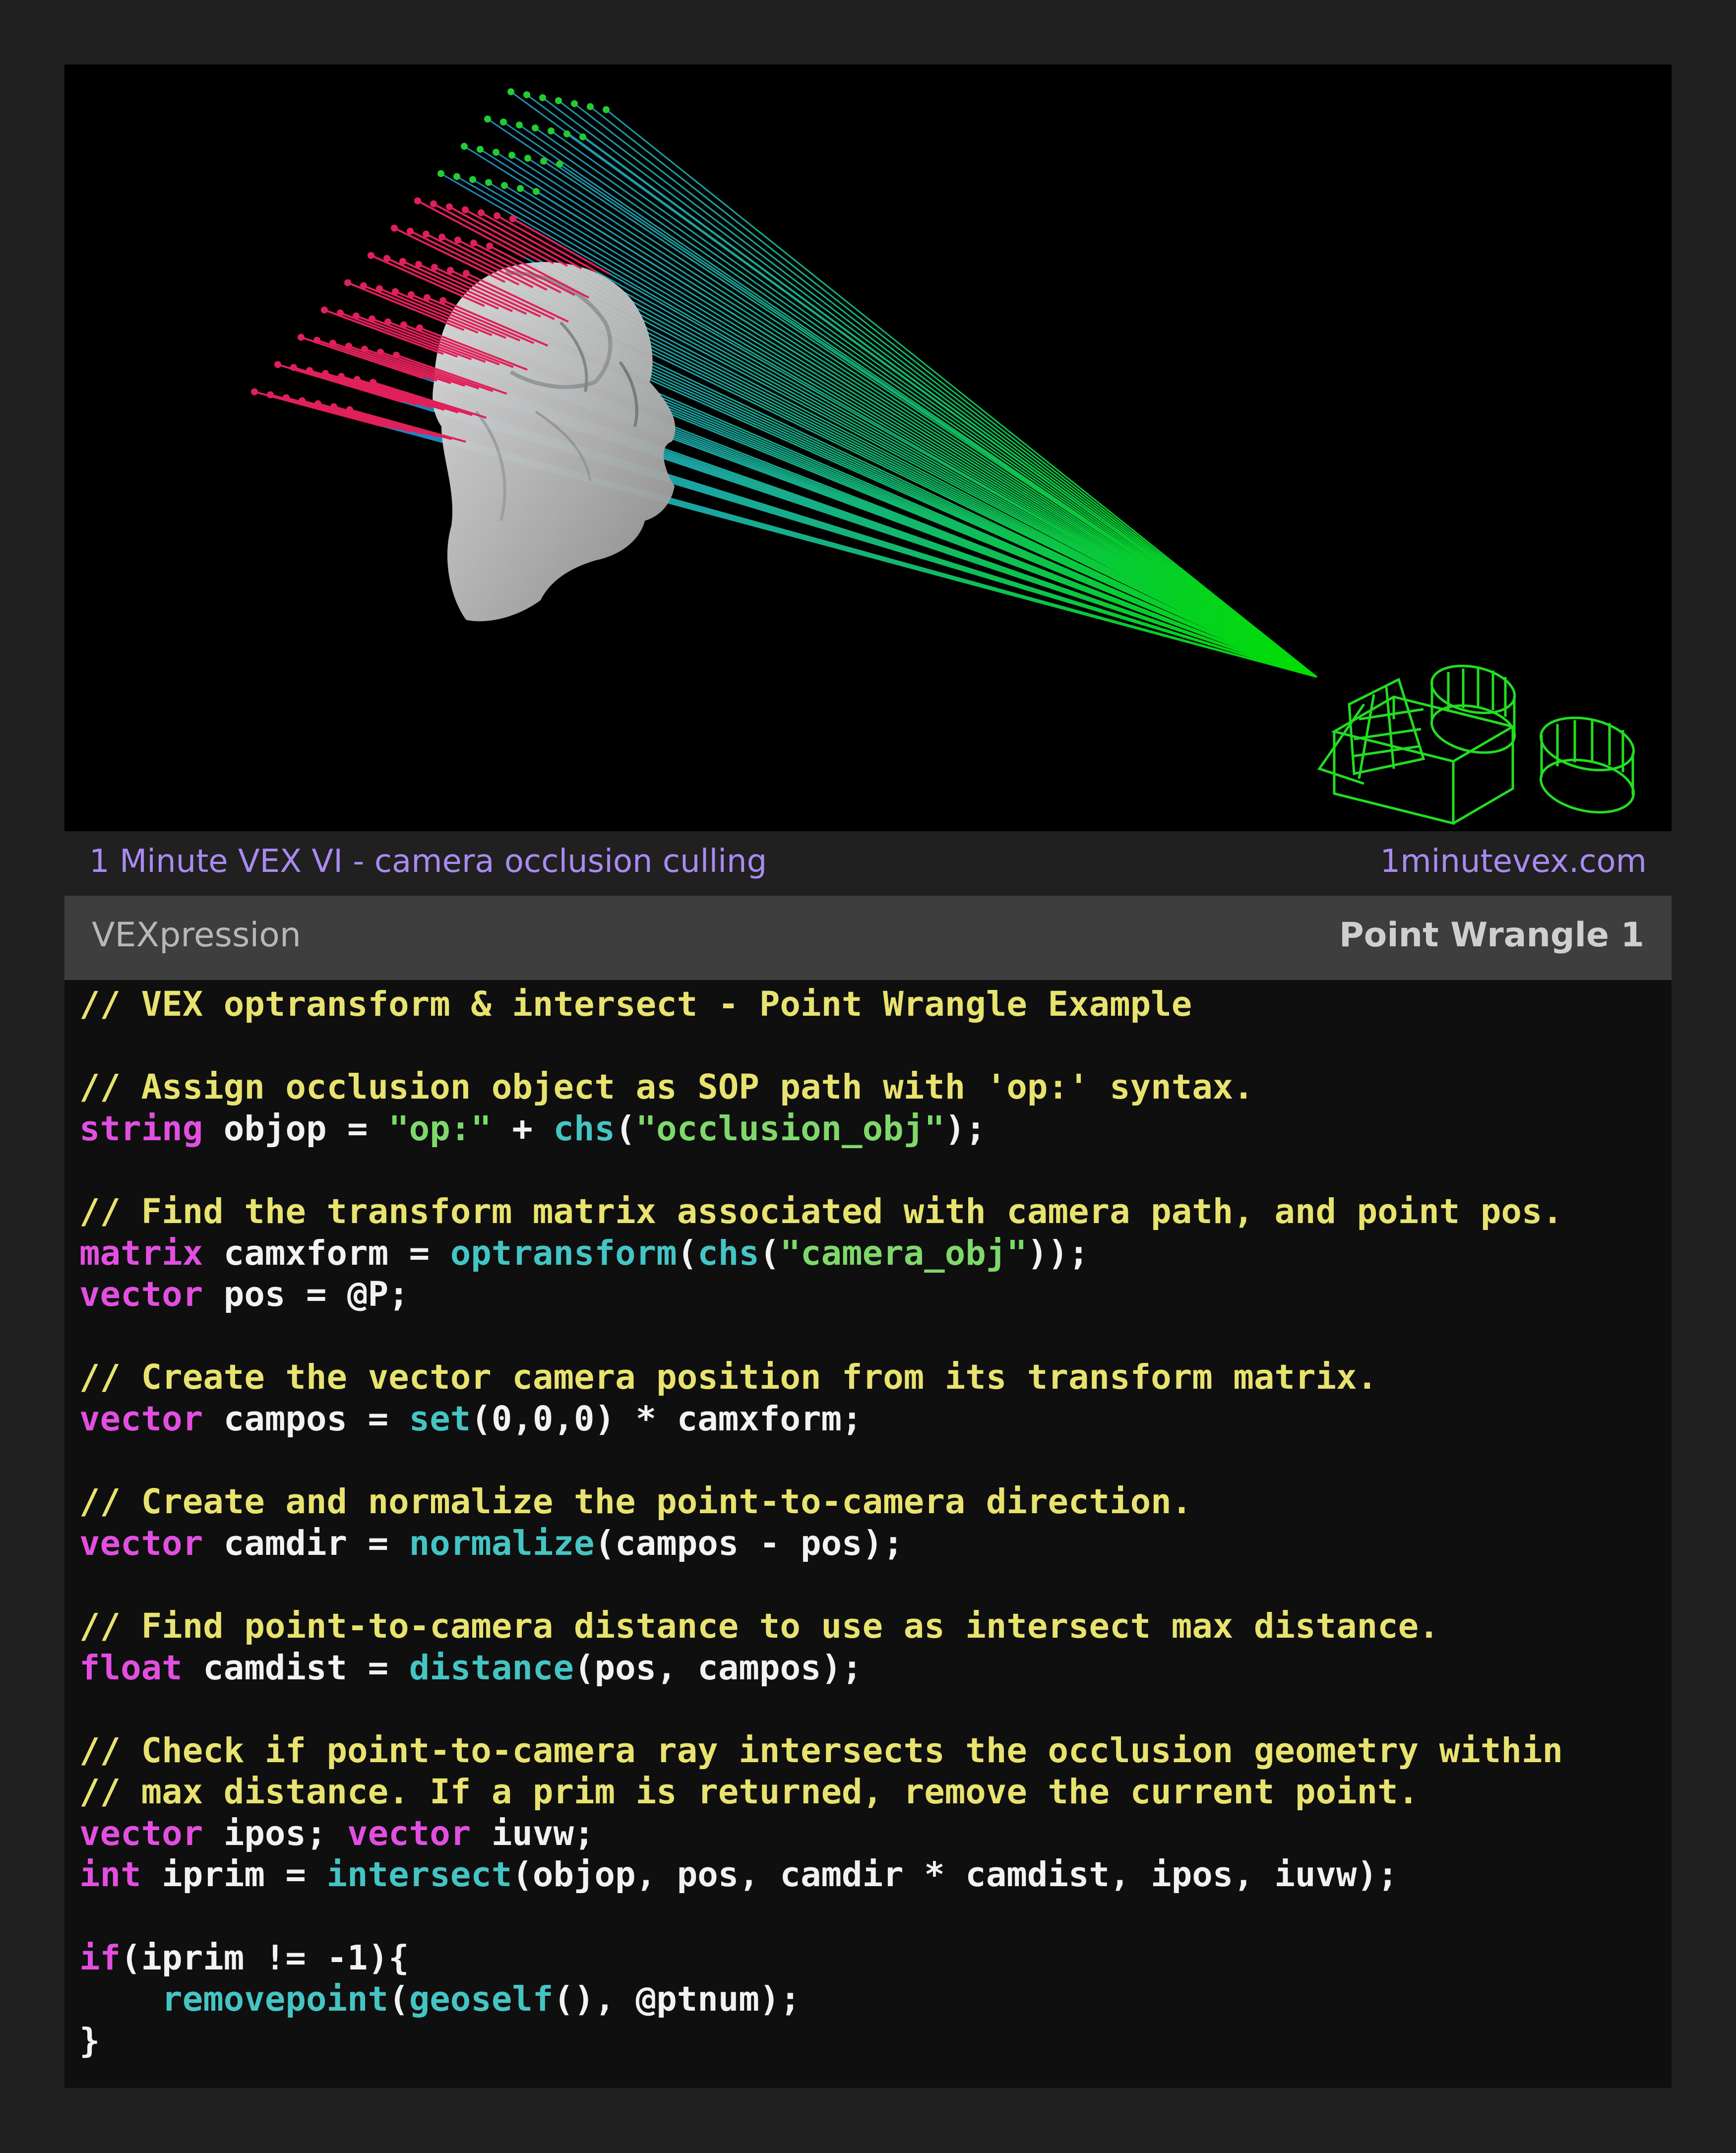 This screenshot has width=1736, height=2153. Describe the element at coordinates (131, 1668) in the screenshot. I see `code-token: float` at that location.